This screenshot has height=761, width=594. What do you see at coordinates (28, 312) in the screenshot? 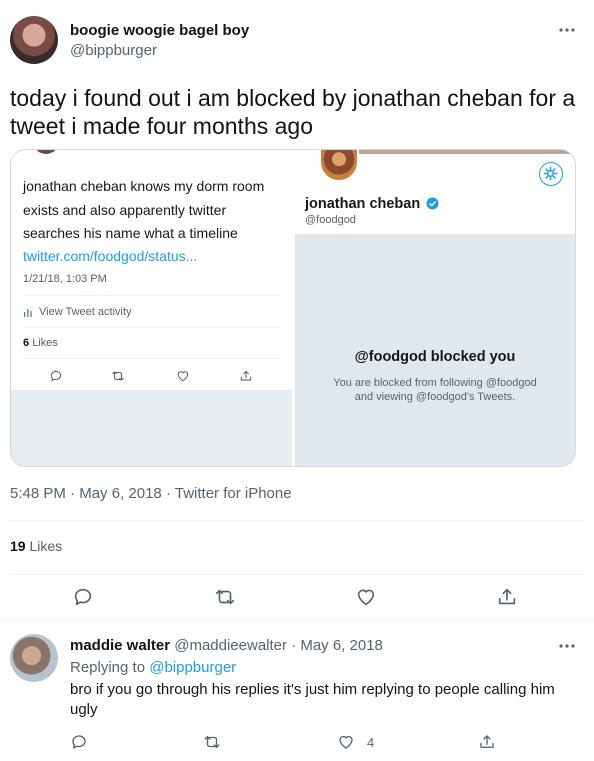
I see `bar-chart-icon` at bounding box center [28, 312].